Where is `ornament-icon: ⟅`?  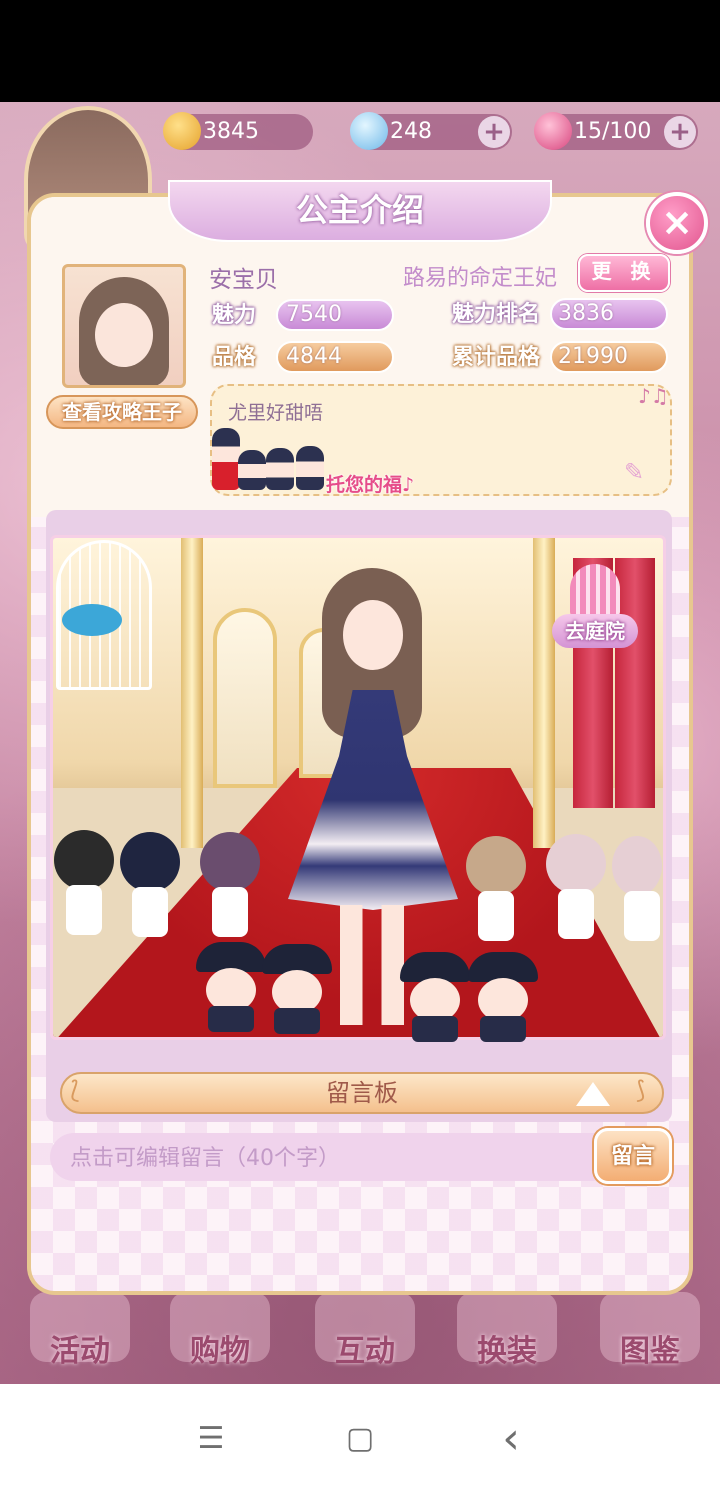 ornament-icon: ⟅ is located at coordinates (75, 1090).